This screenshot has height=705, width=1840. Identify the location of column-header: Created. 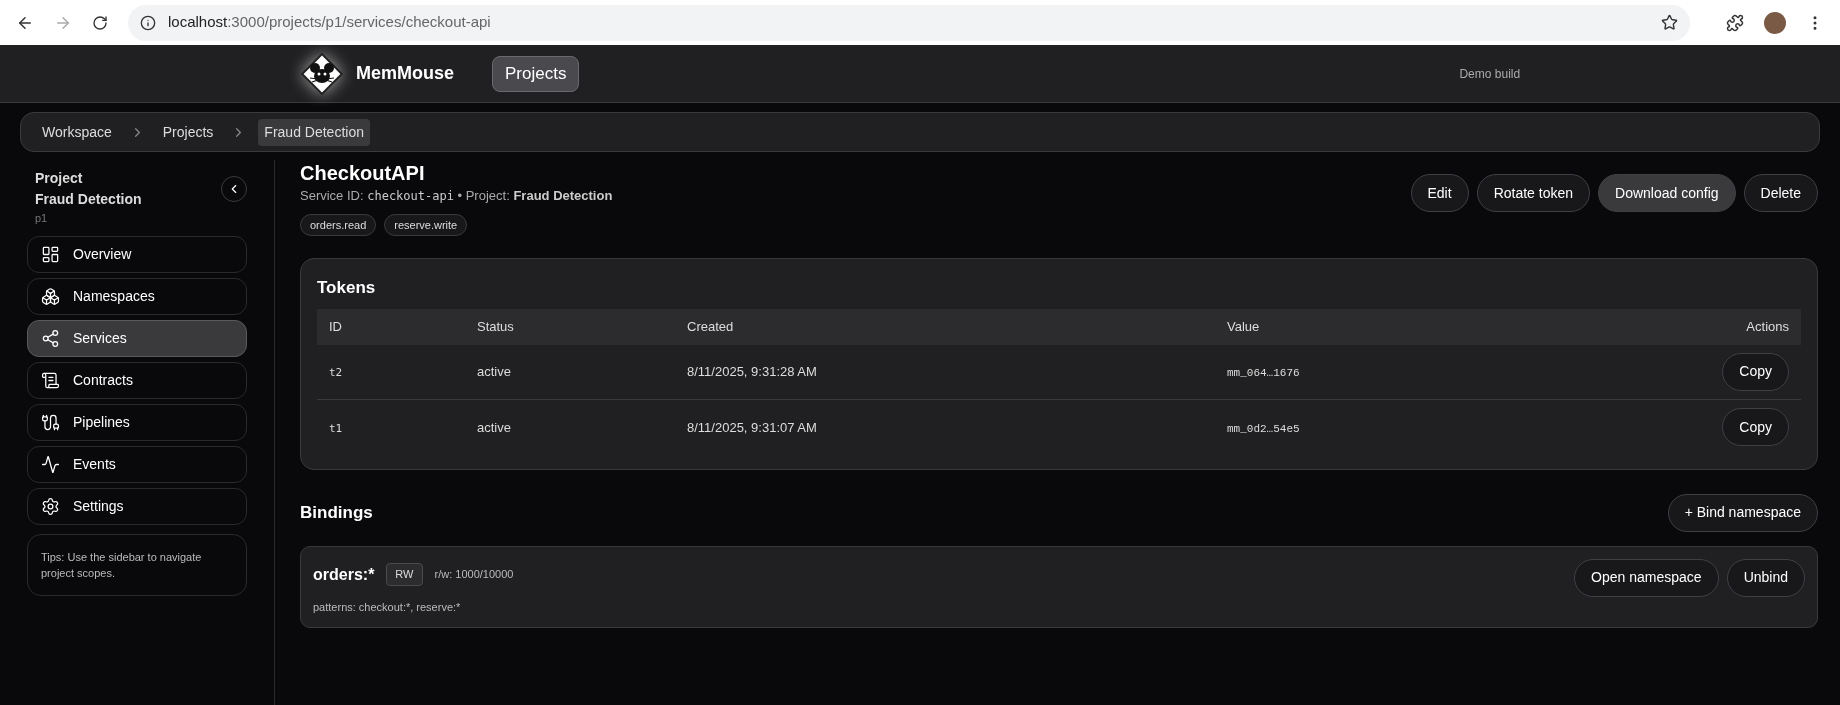
(710, 326).